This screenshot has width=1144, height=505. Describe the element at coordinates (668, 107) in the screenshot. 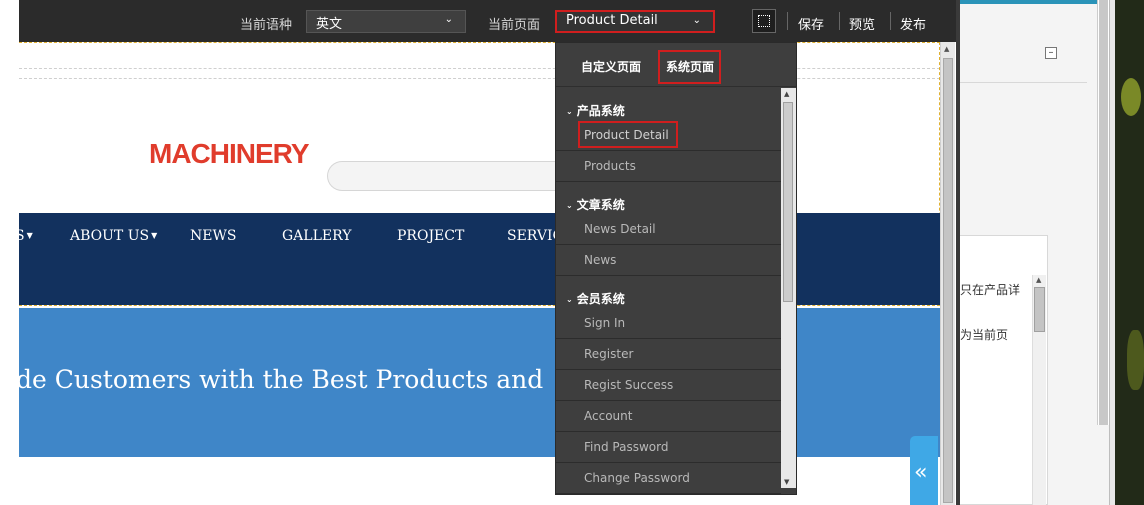

I see `group-products: ⌄ 产品系统` at that location.